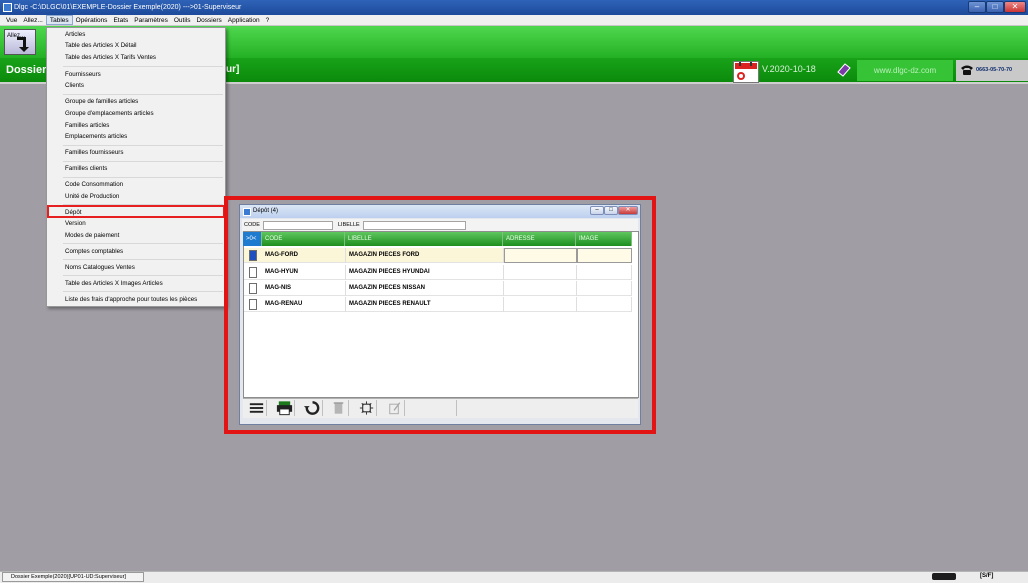 The height and width of the screenshot is (583, 1028). I want to click on depot-app-icon, so click(247, 212).